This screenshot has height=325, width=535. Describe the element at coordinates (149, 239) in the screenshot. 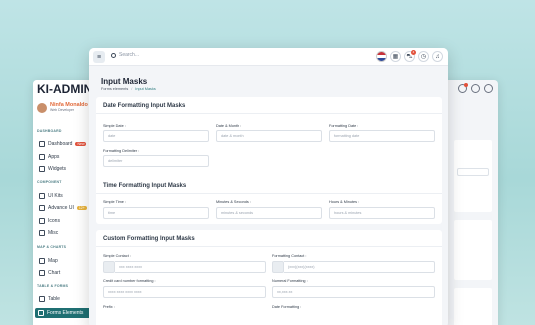

I see `card-title: Custom Formatting Input Masks` at that location.